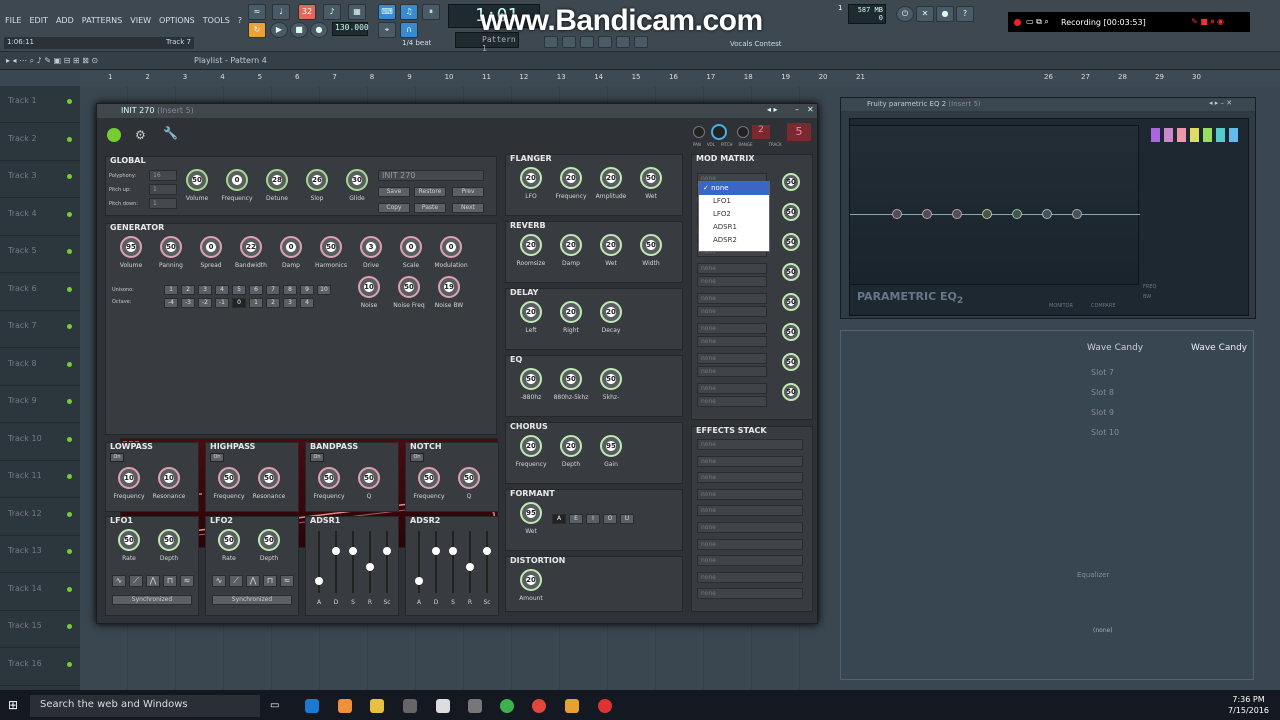  What do you see at coordinates (409, 12) in the screenshot?
I see `midi-keyboard-icon: ♫` at bounding box center [409, 12].